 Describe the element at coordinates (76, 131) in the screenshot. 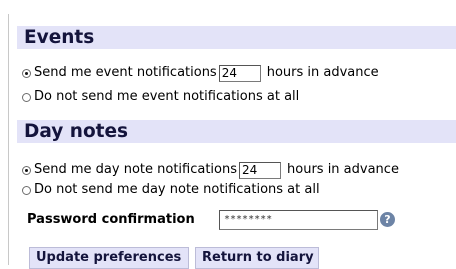

I see `daynotes-heading: Day notes` at that location.